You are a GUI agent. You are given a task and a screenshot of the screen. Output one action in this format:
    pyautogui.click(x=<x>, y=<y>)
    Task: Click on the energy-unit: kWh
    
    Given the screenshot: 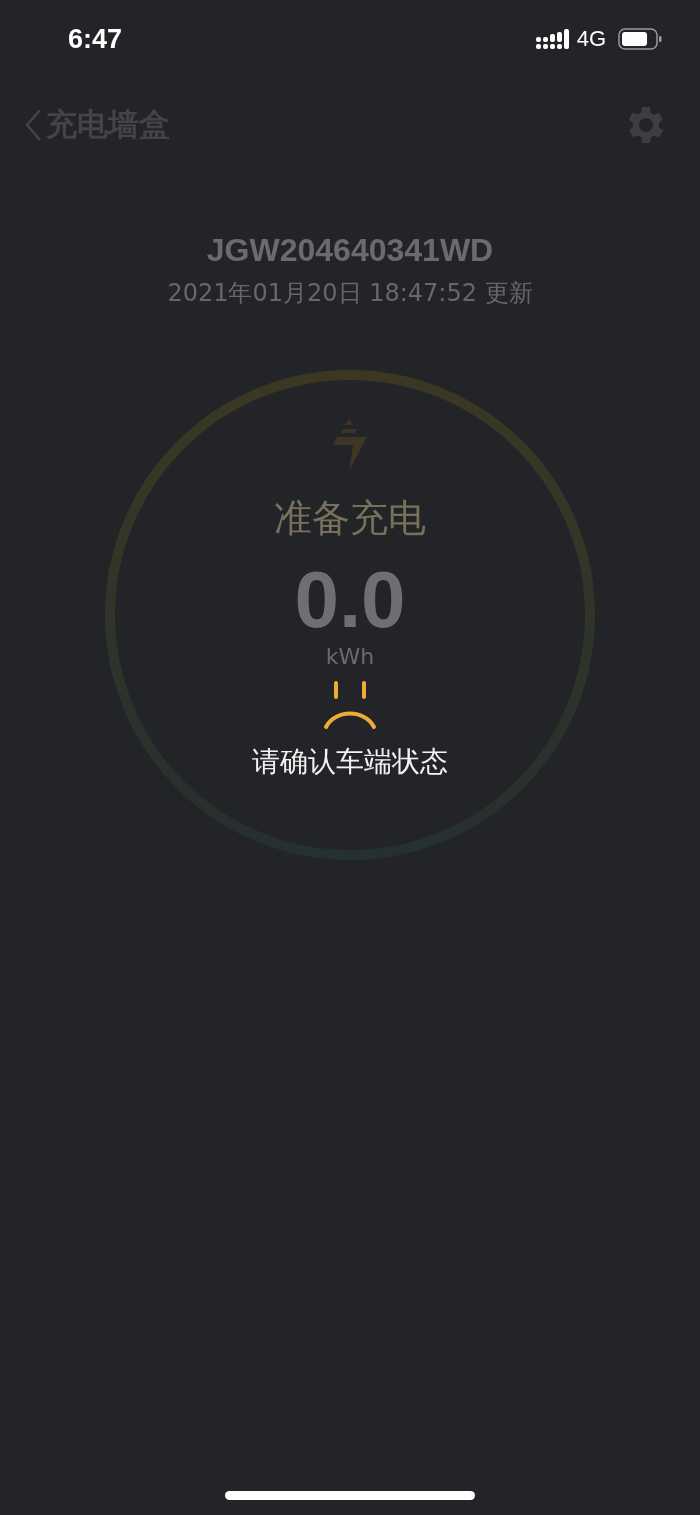 What is the action you would take?
    pyautogui.click(x=350, y=656)
    